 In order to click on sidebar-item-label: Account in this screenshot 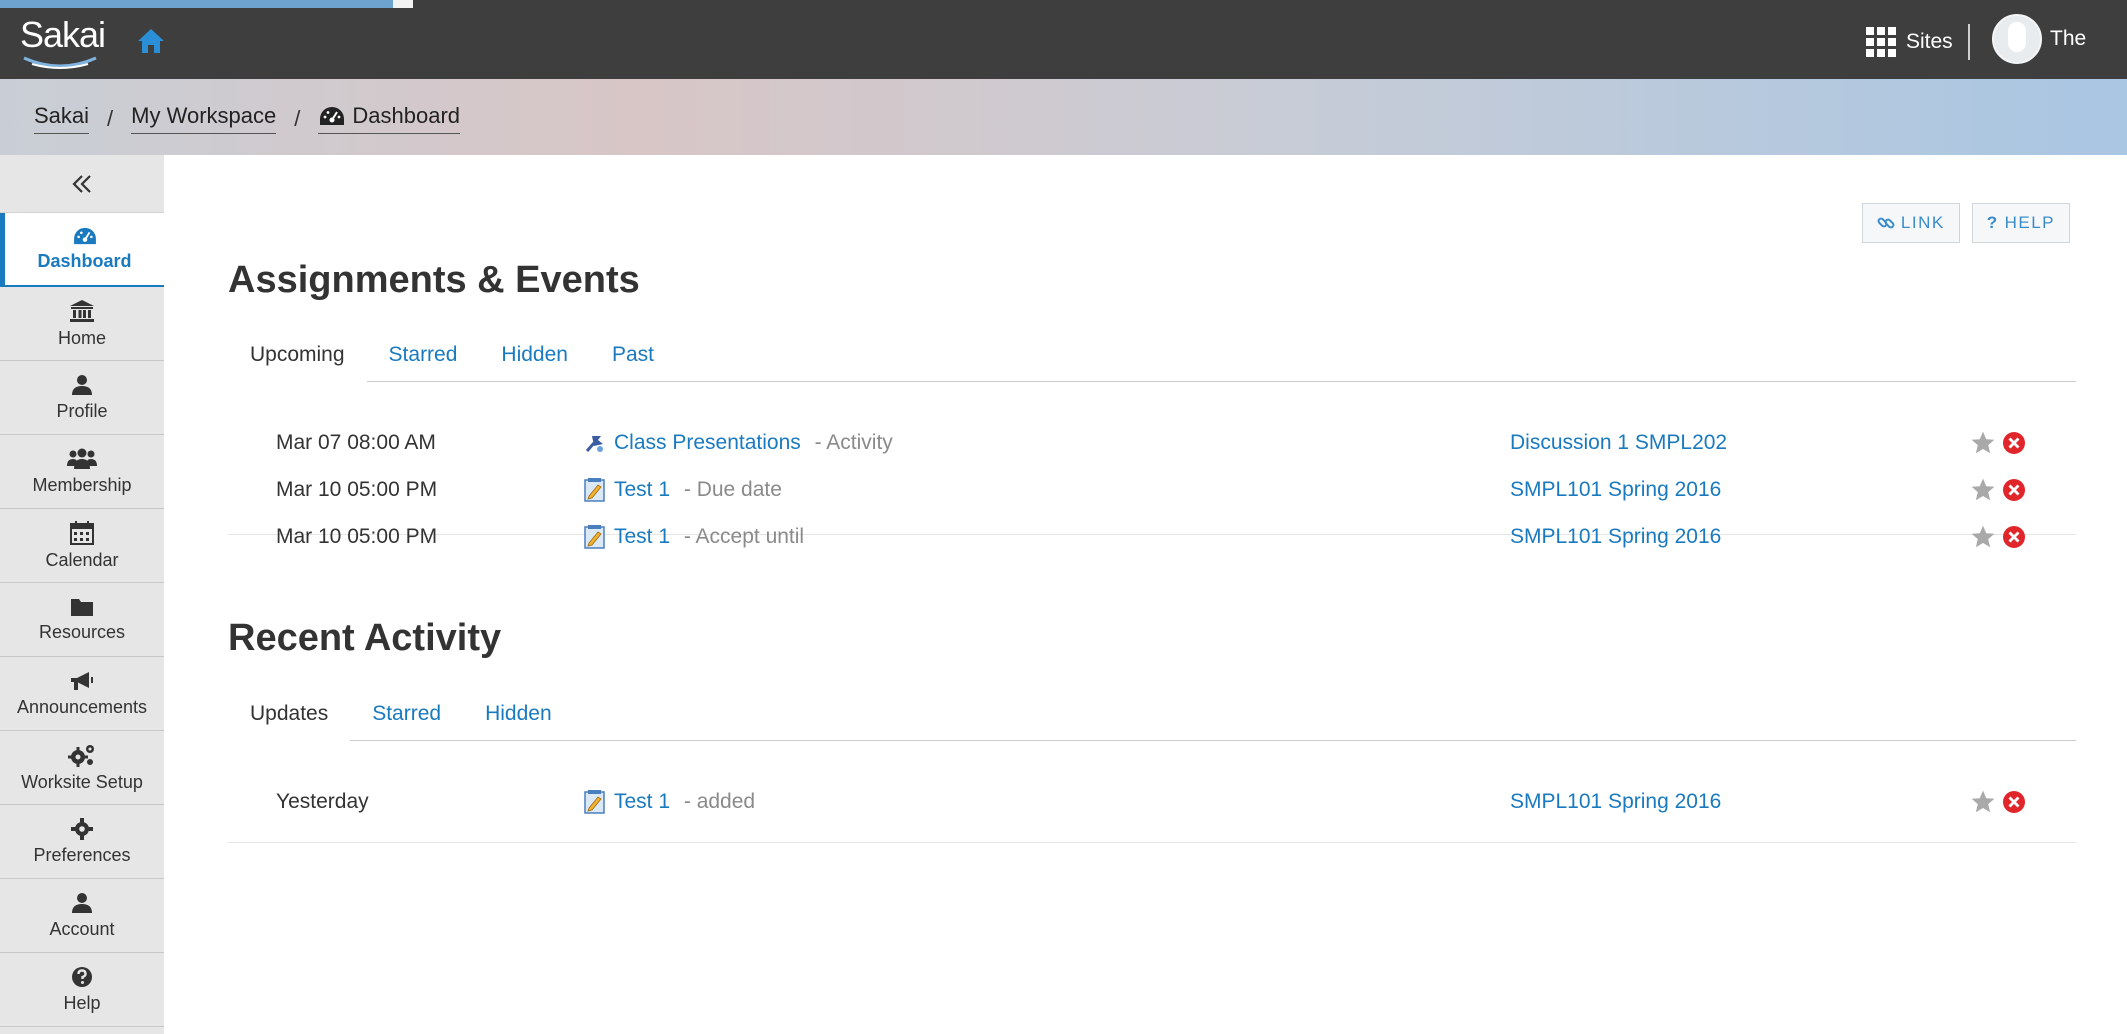, I will do `click(82, 928)`.